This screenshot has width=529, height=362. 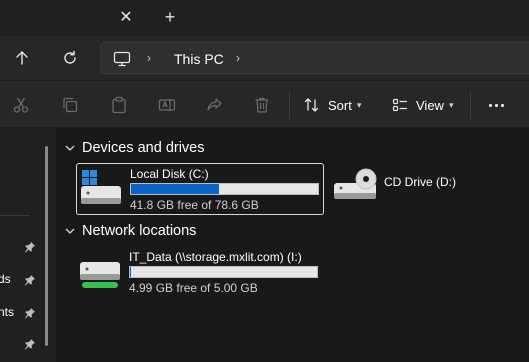 What do you see at coordinates (355, 183) in the screenshot?
I see `cd-drive-icon` at bounding box center [355, 183].